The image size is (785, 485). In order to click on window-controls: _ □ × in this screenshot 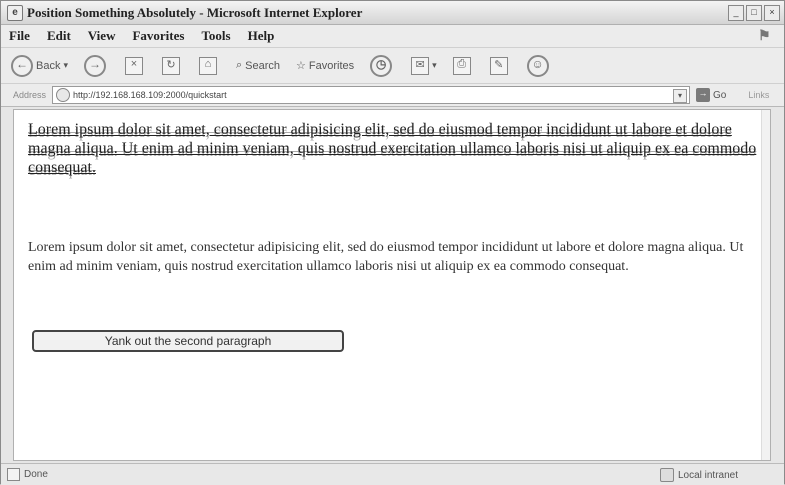, I will do `click(754, 13)`.